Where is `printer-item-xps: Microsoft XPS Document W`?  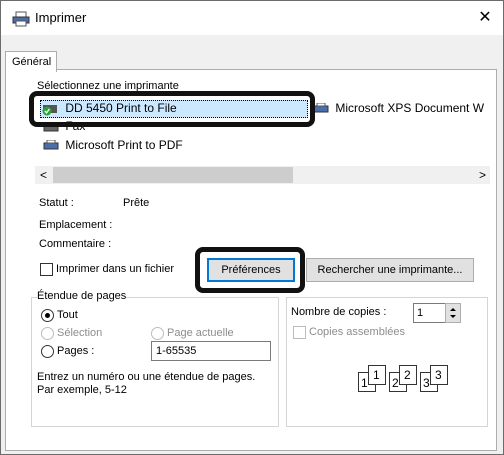 printer-item-xps: Microsoft XPS Document W is located at coordinates (398, 108).